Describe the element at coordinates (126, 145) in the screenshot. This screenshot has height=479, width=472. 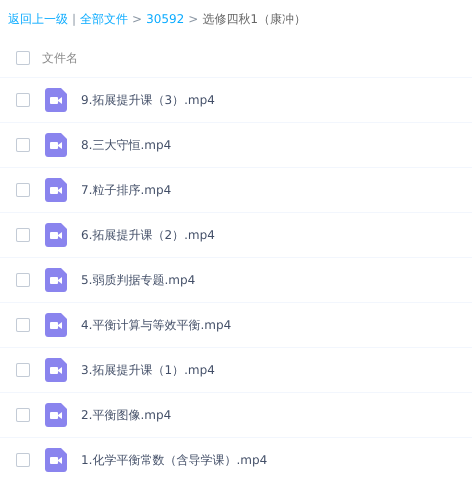
I see `file-name: 8.三大守恒.mp4` at that location.